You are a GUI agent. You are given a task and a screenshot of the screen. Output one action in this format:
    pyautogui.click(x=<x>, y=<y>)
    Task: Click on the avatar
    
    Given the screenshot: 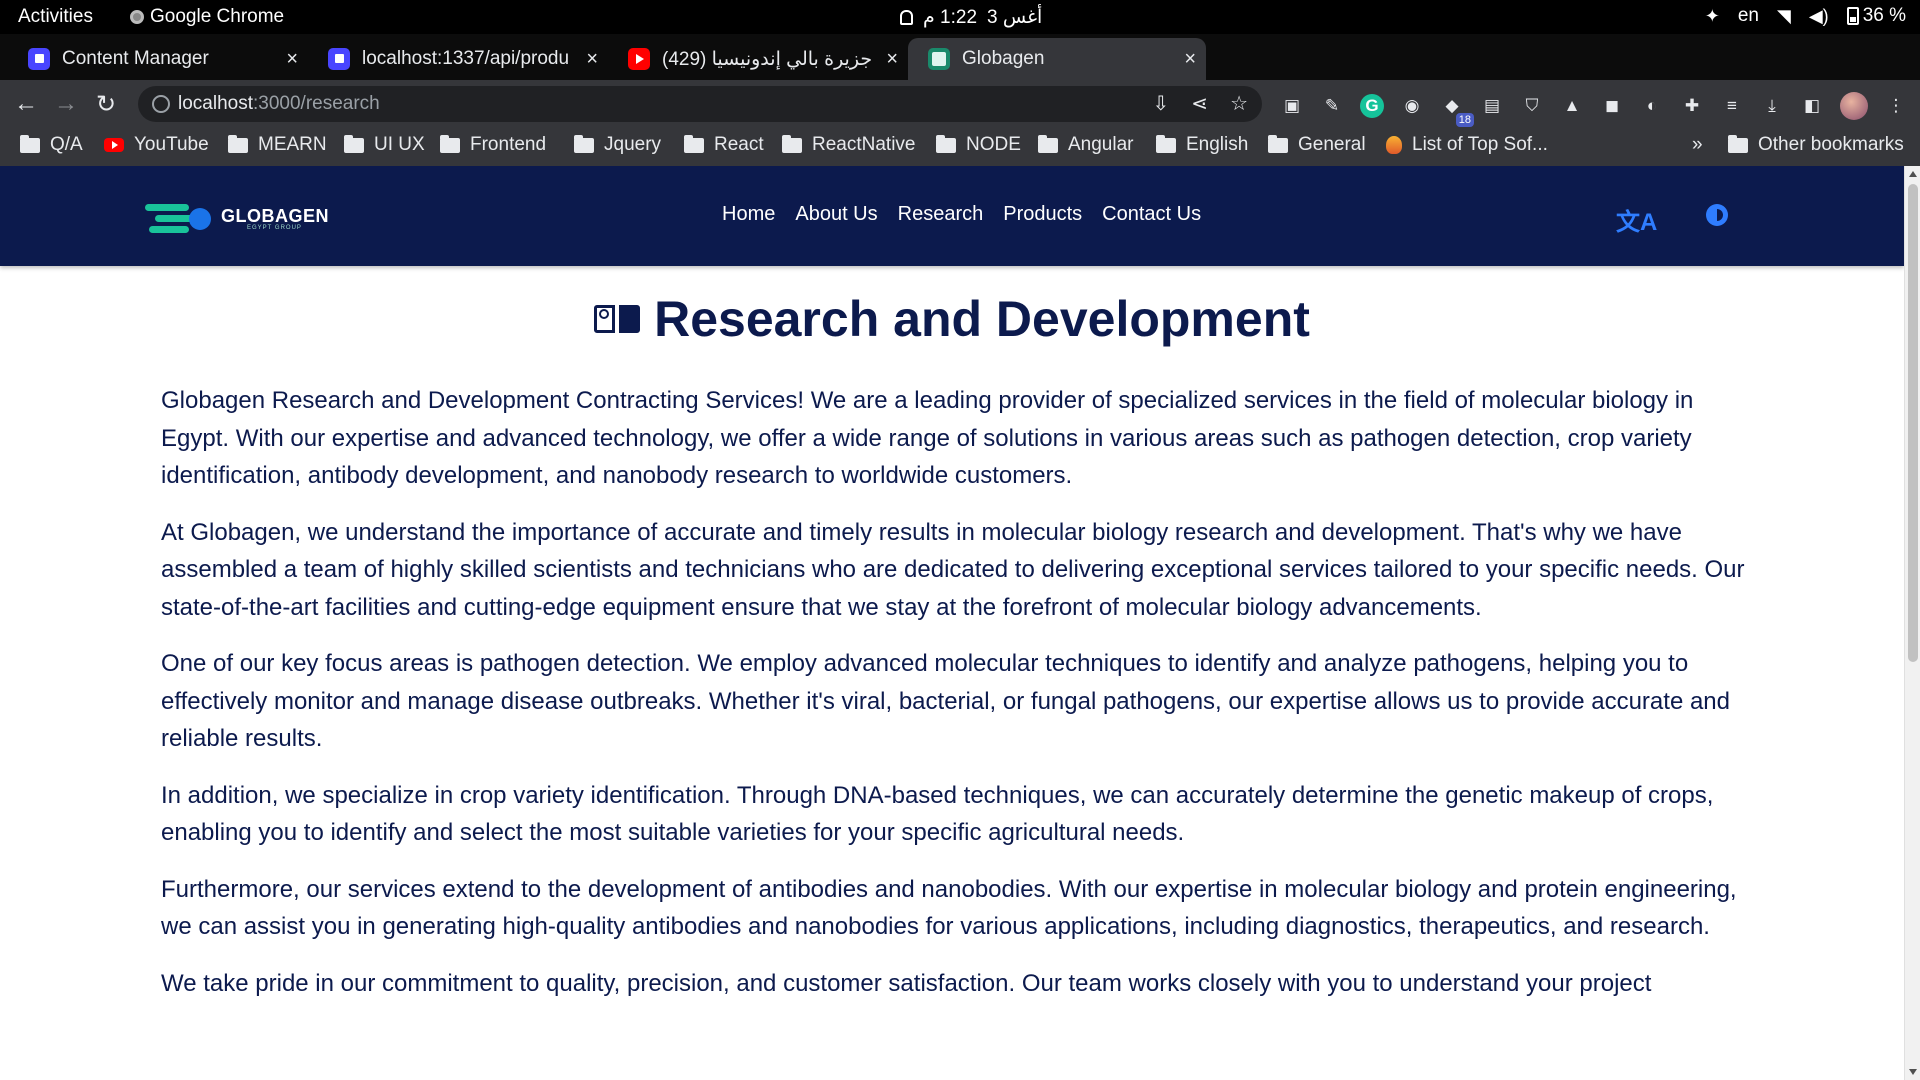 What is the action you would take?
    pyautogui.click(x=1854, y=106)
    